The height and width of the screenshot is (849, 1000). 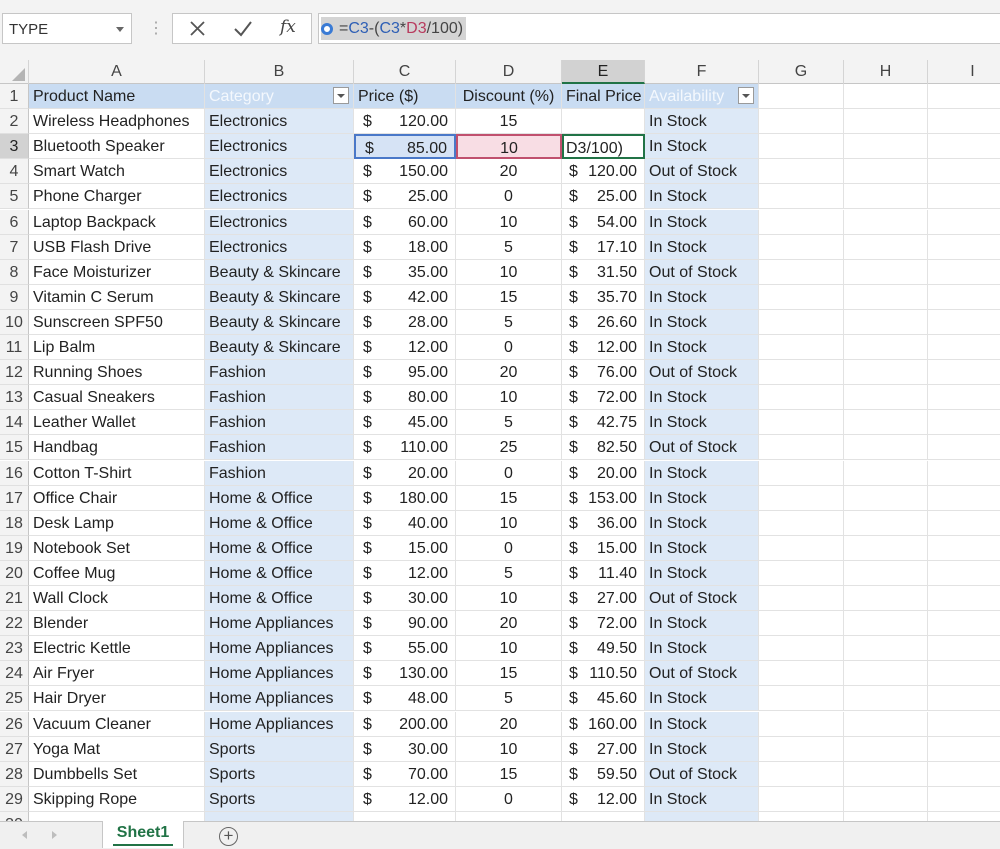 I want to click on cell-discount-r8: 10, so click(x=509, y=272).